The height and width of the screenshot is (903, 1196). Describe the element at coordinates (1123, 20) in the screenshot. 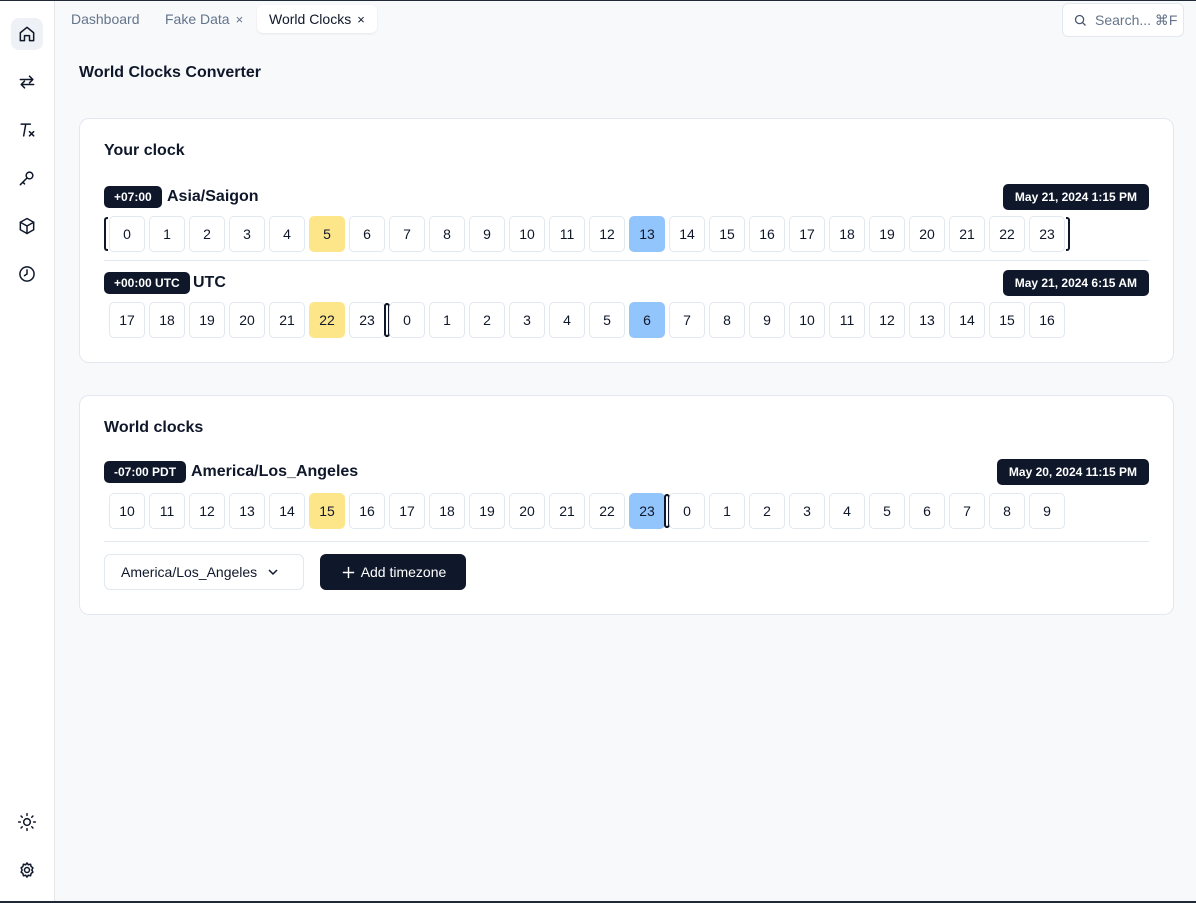

I see `search-input: Search... ⌘F` at that location.